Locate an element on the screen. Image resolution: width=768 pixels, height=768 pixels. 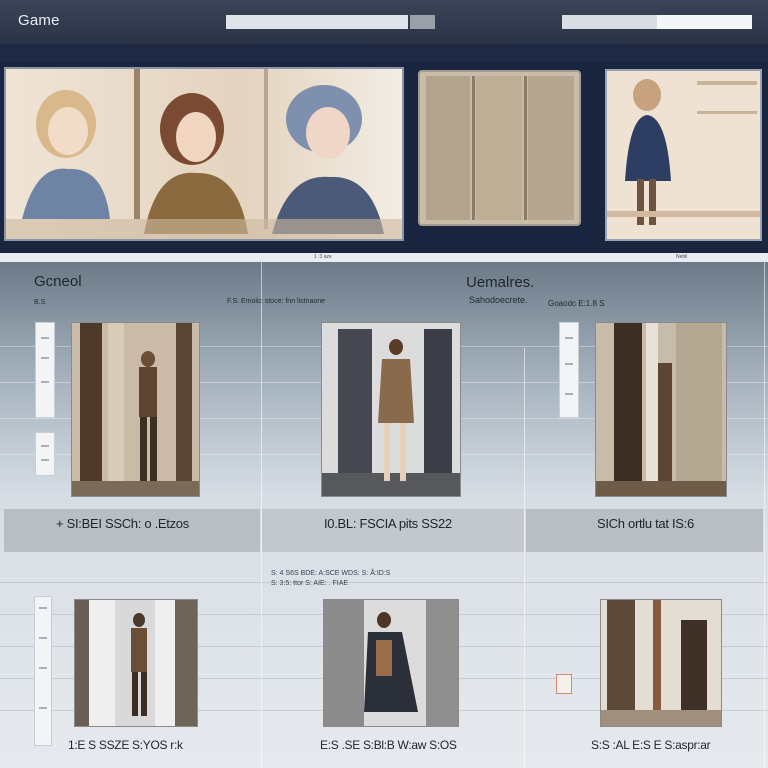
section-subtitle-left: B.S is located at coordinates (40, 302).